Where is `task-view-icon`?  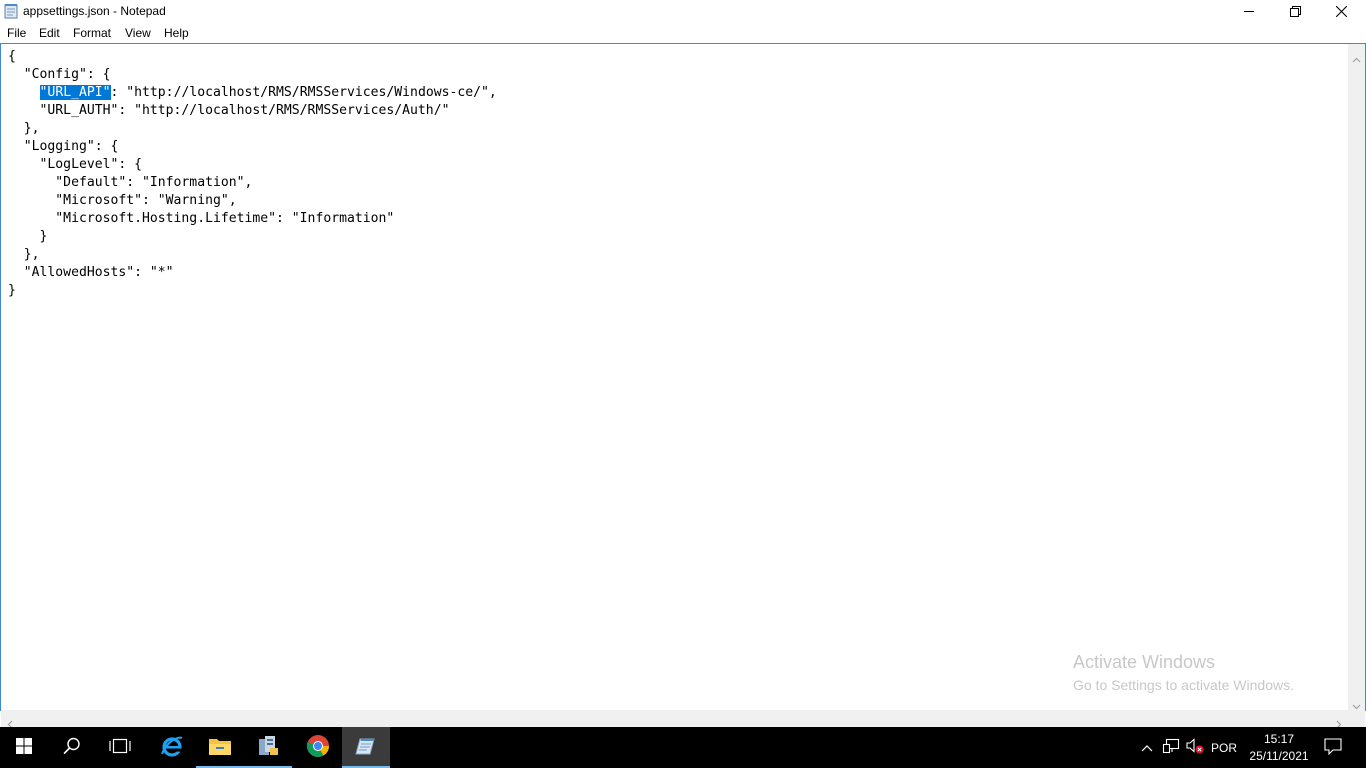
task-view-icon is located at coordinates (120, 748).